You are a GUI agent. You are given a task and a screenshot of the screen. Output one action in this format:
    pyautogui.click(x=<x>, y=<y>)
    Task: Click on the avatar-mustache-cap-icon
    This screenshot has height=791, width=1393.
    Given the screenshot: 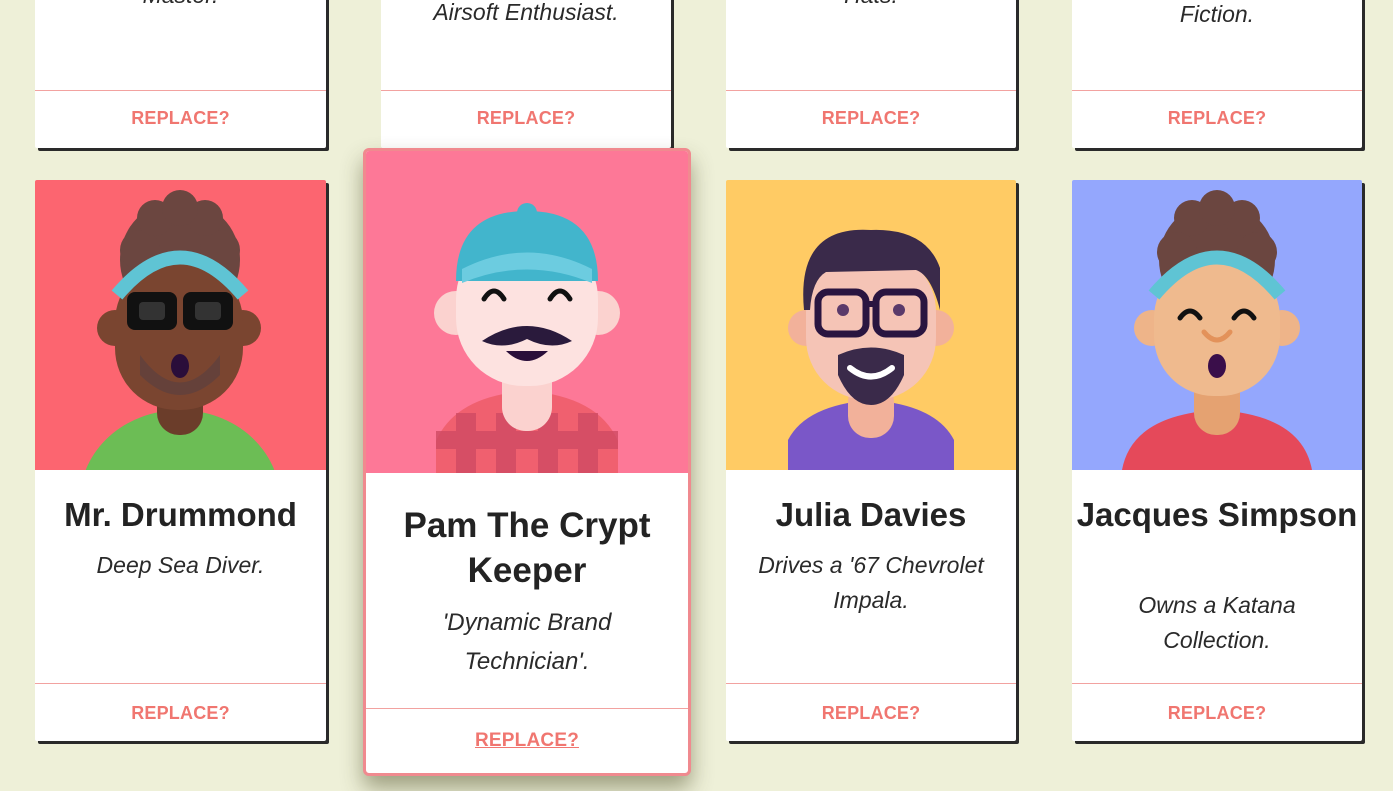 What is the action you would take?
    pyautogui.click(x=527, y=312)
    